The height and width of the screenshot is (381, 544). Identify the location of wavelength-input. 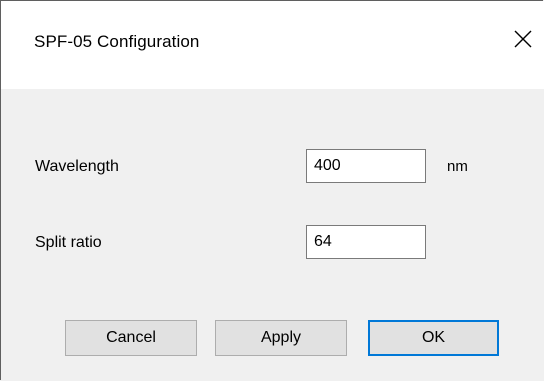
(366, 166).